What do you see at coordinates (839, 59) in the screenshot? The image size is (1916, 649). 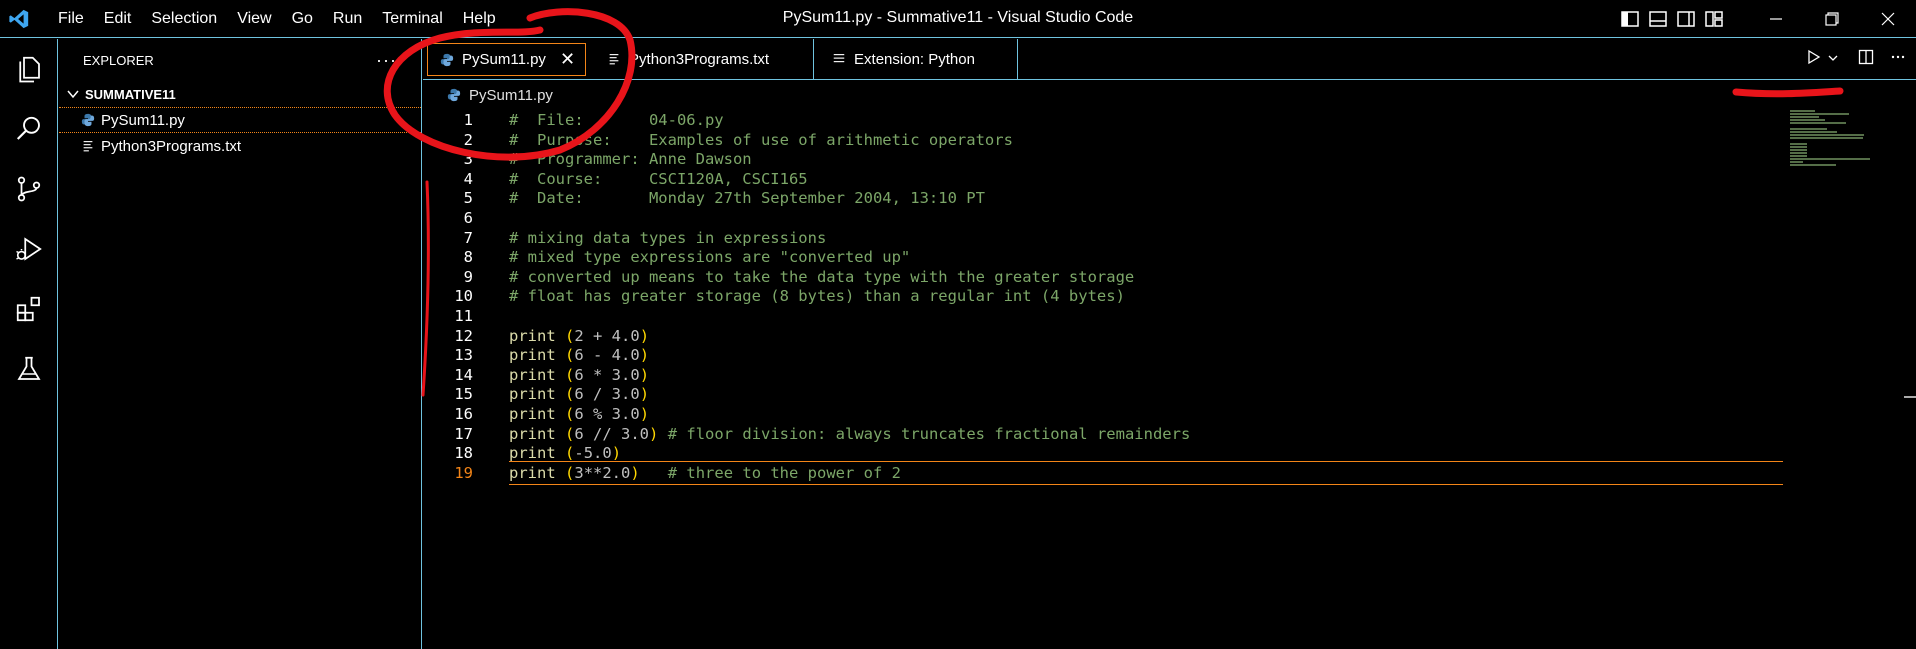 I see `extension-icon` at bounding box center [839, 59].